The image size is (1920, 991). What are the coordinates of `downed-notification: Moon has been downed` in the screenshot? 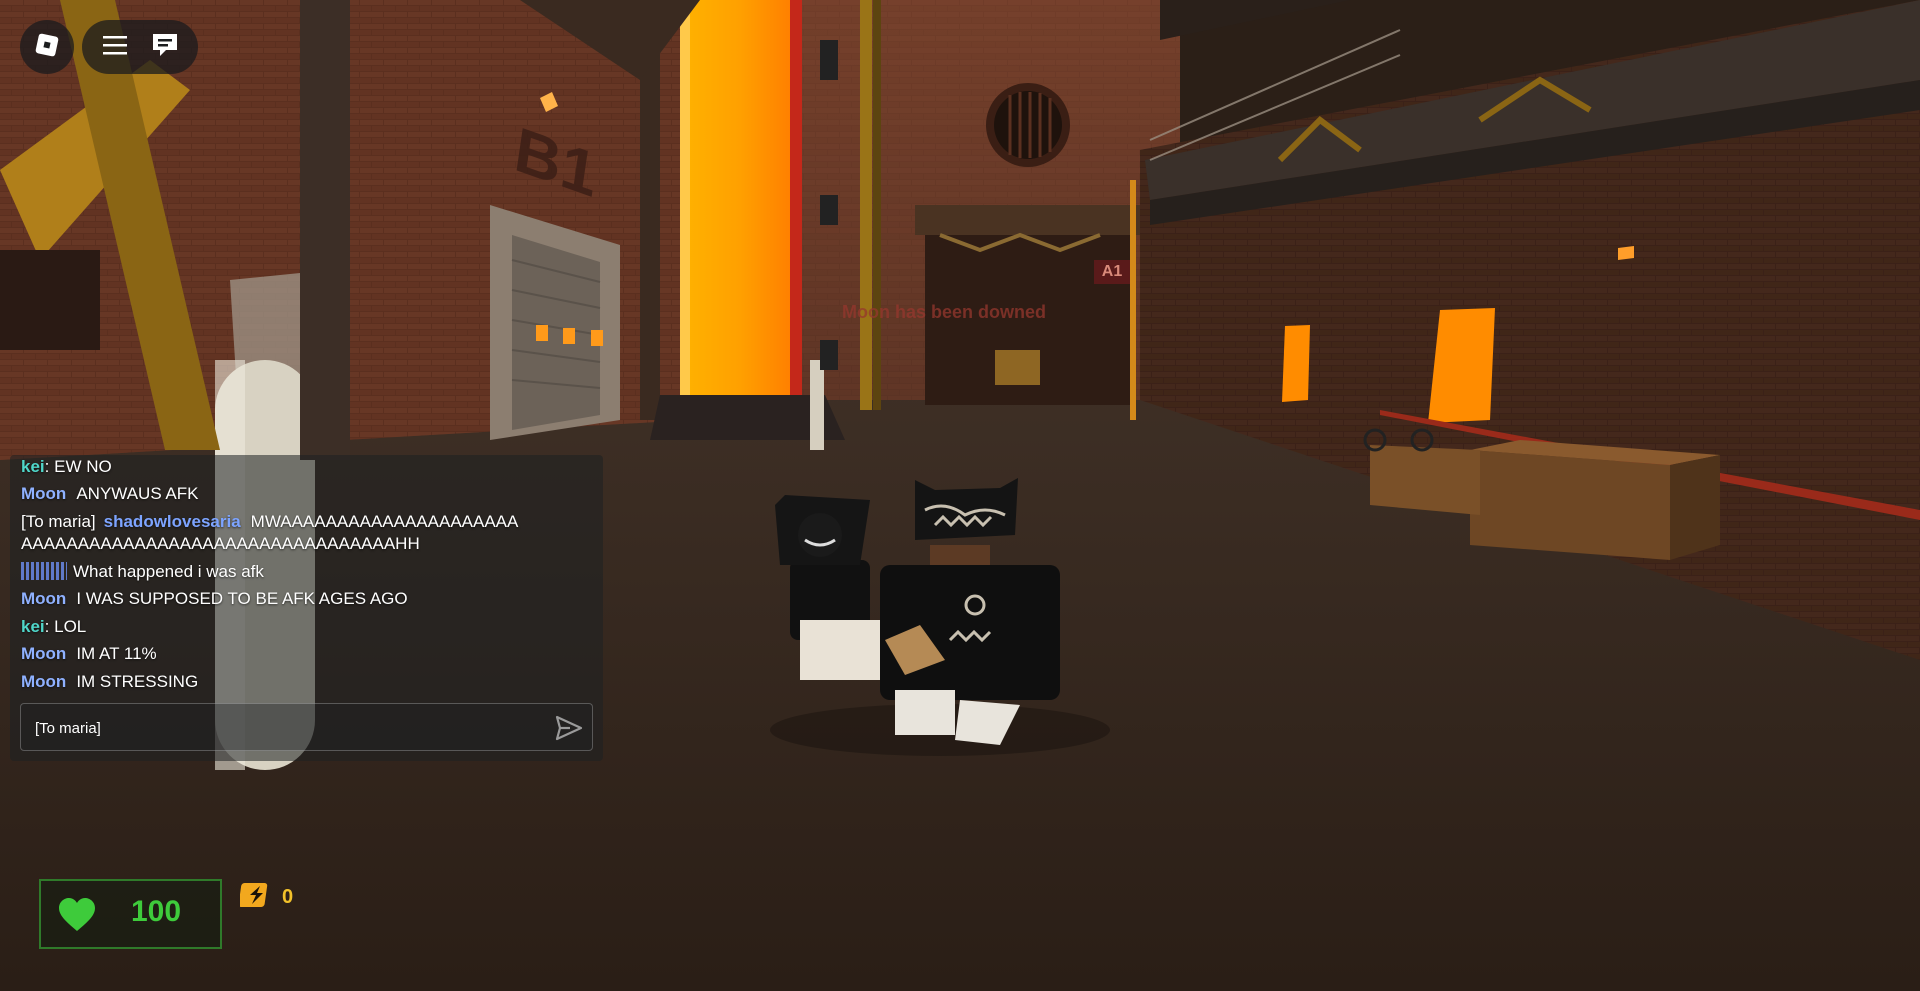 It's located at (944, 312).